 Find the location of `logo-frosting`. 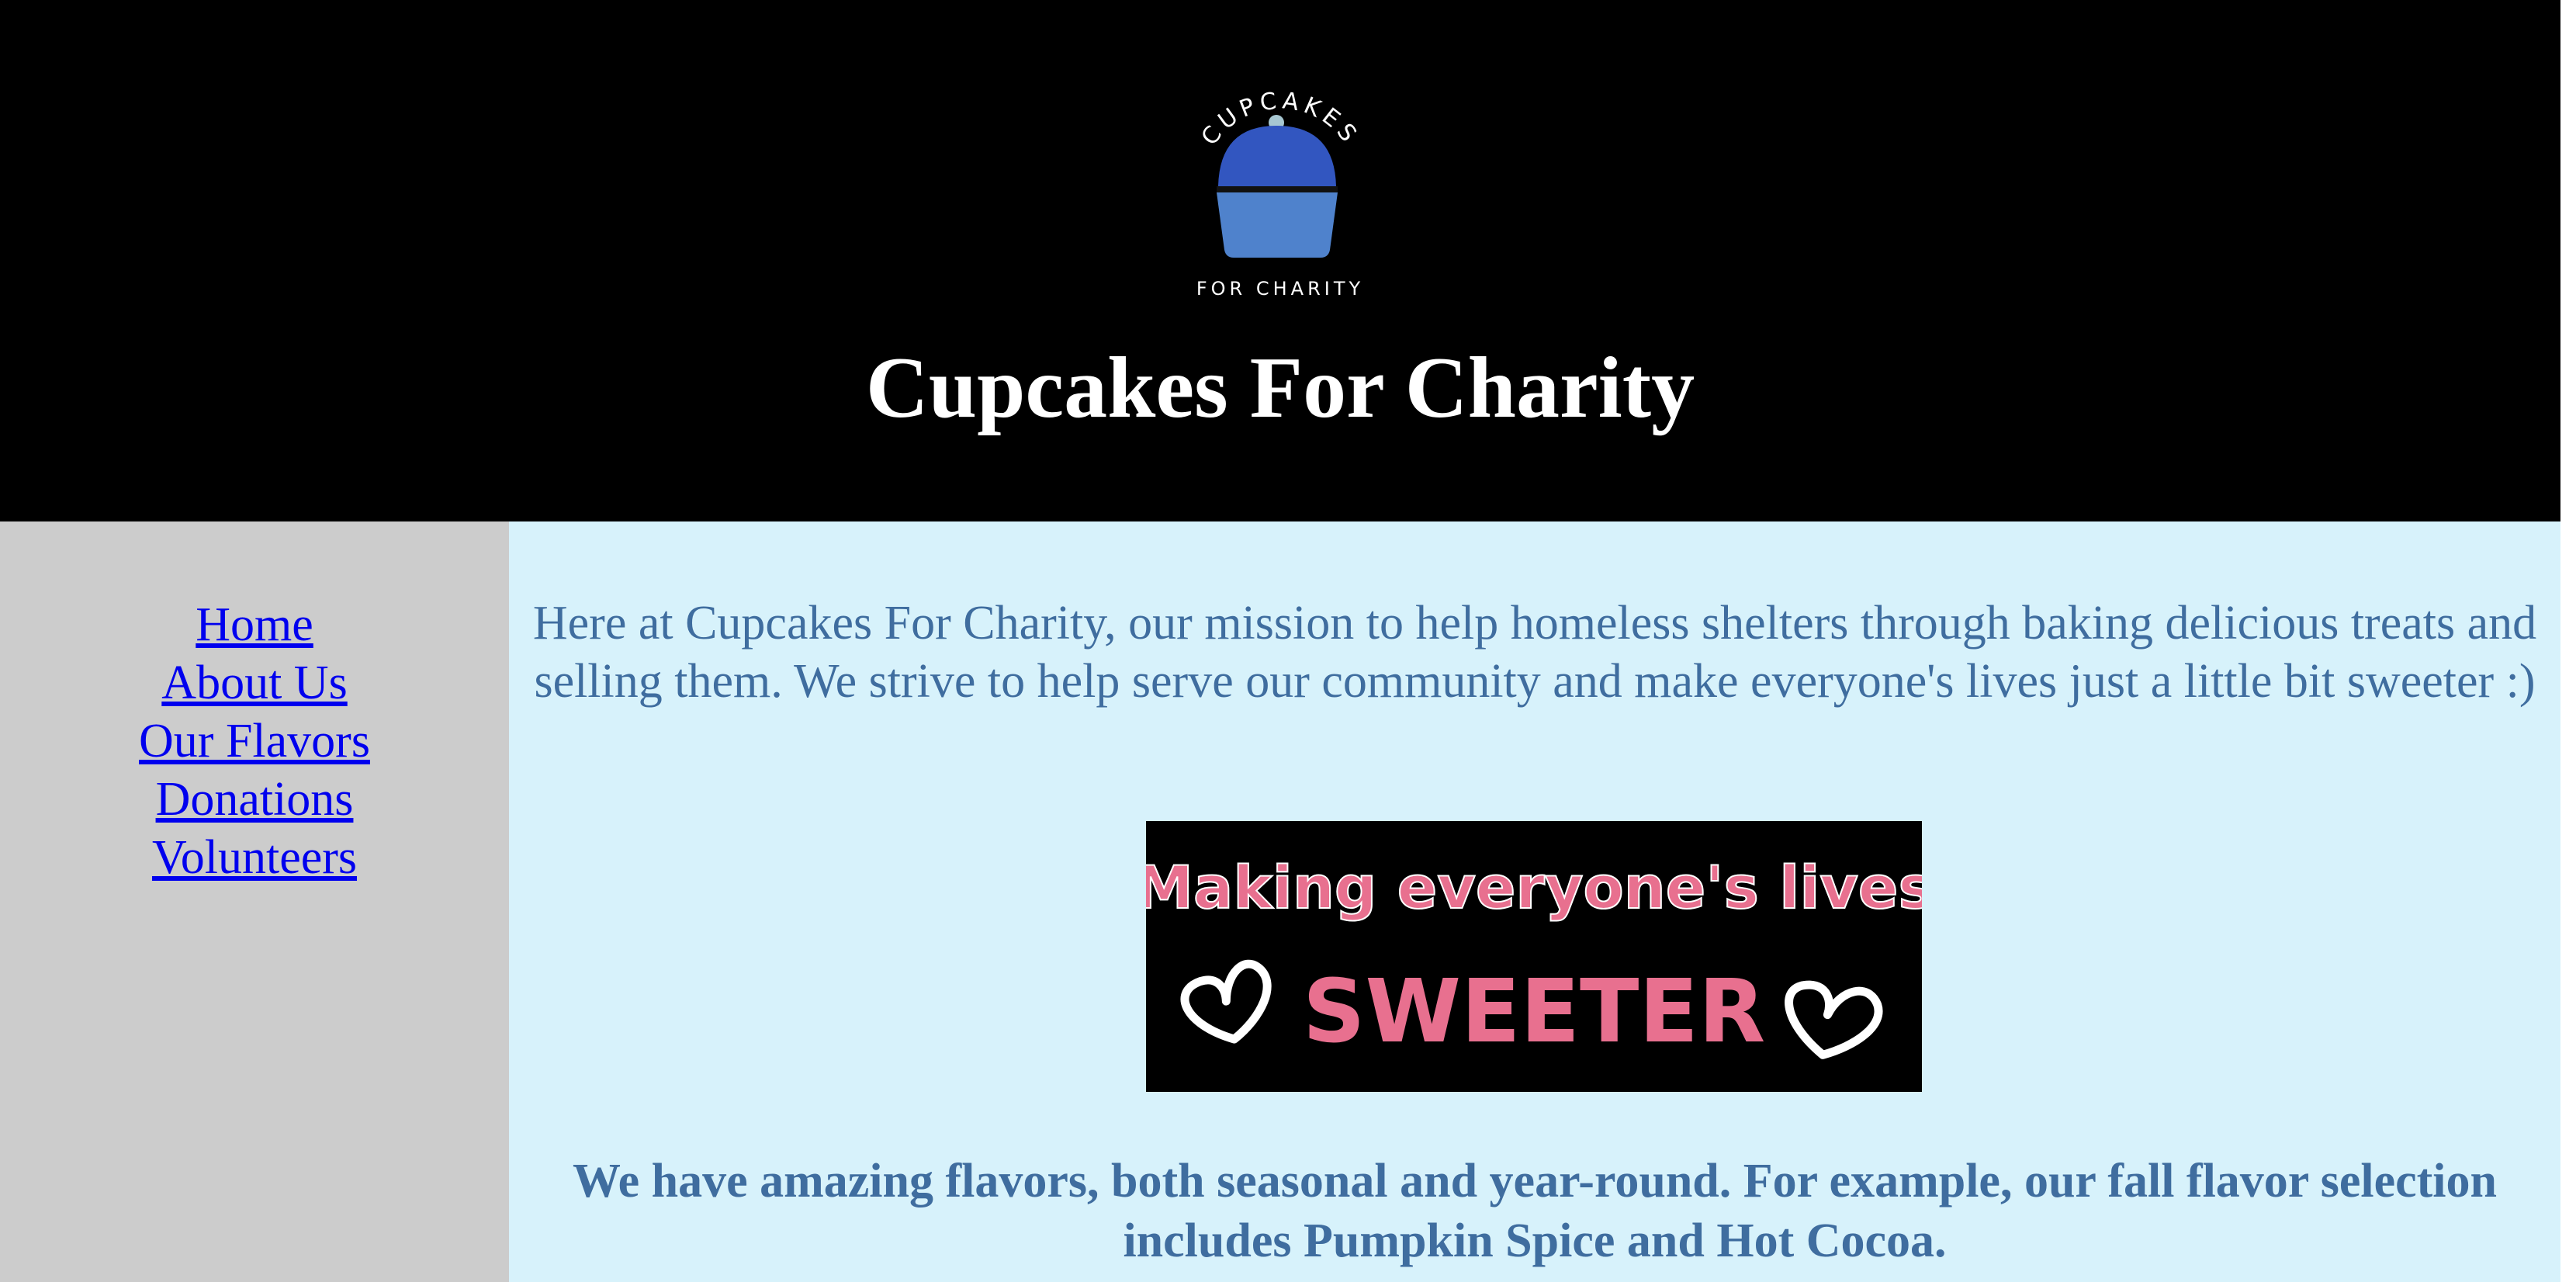

logo-frosting is located at coordinates (1277, 156).